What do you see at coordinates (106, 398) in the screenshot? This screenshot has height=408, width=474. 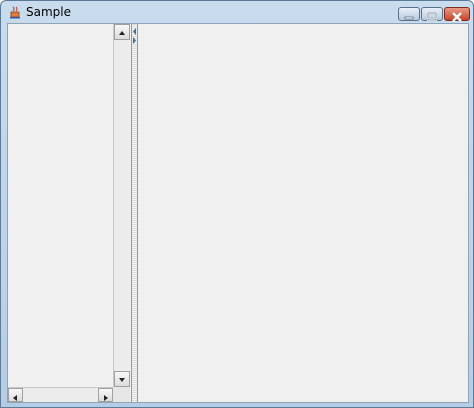 I see `scroll-right-arrow-icon` at bounding box center [106, 398].